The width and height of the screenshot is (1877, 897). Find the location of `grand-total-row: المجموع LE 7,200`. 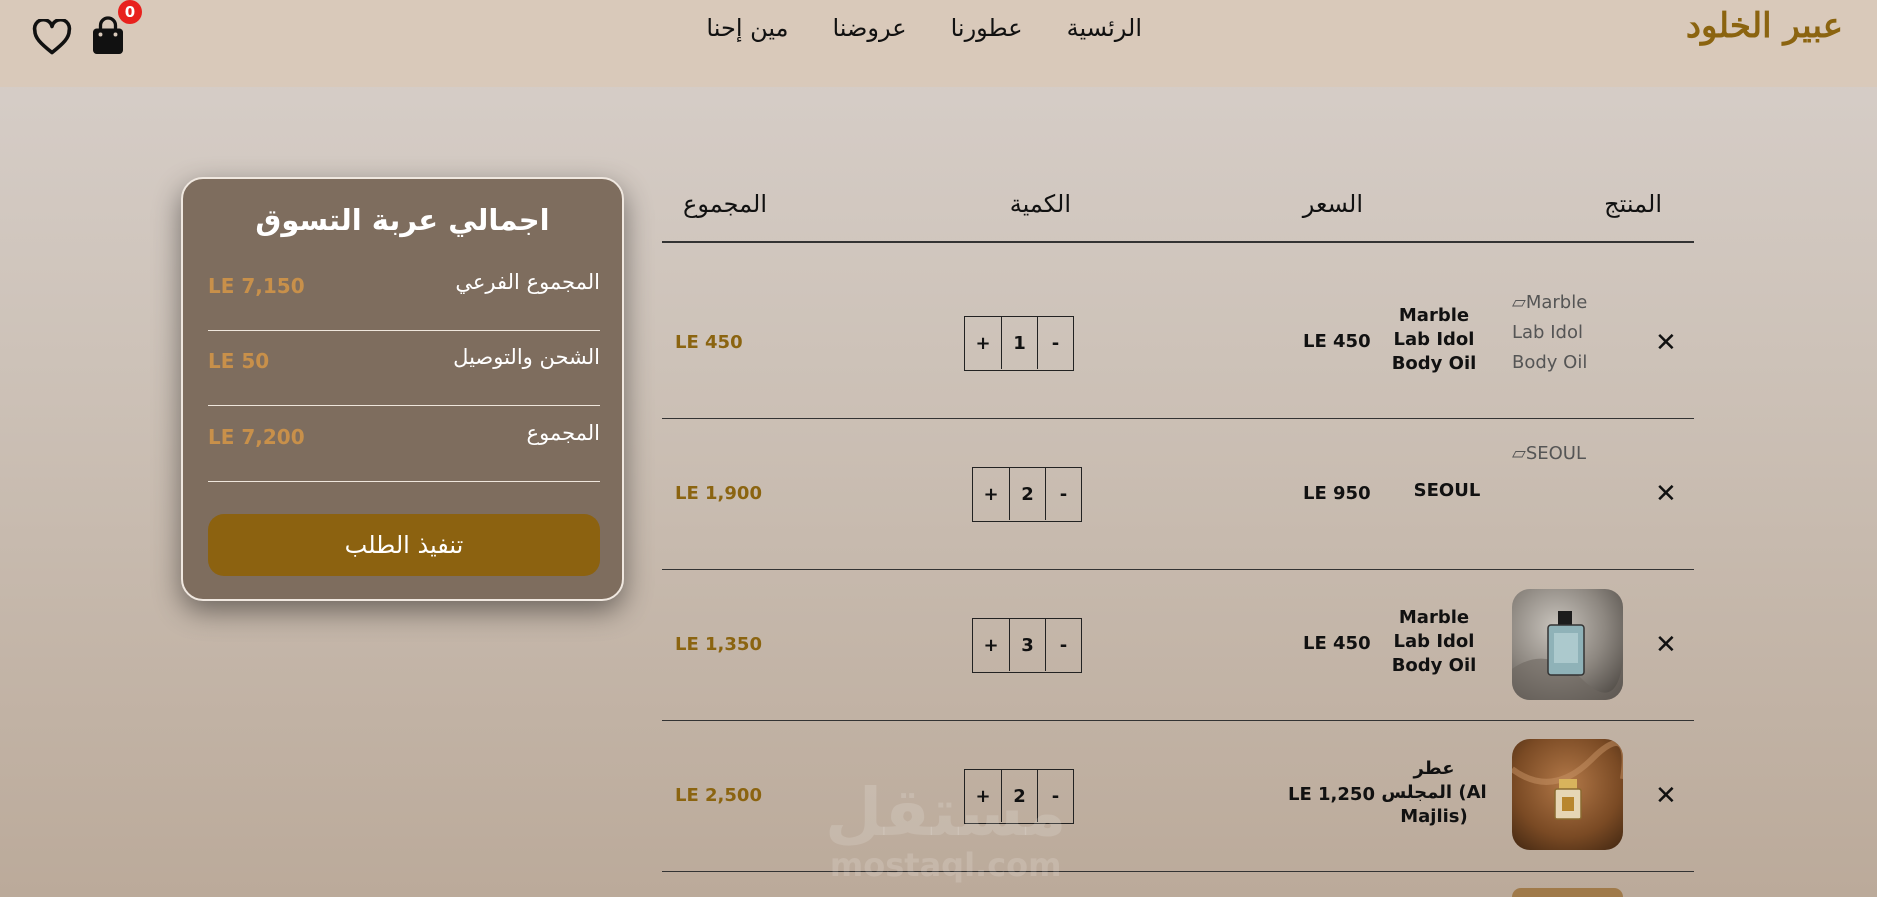

grand-total-row: المجموع LE 7,200 is located at coordinates (404, 444).